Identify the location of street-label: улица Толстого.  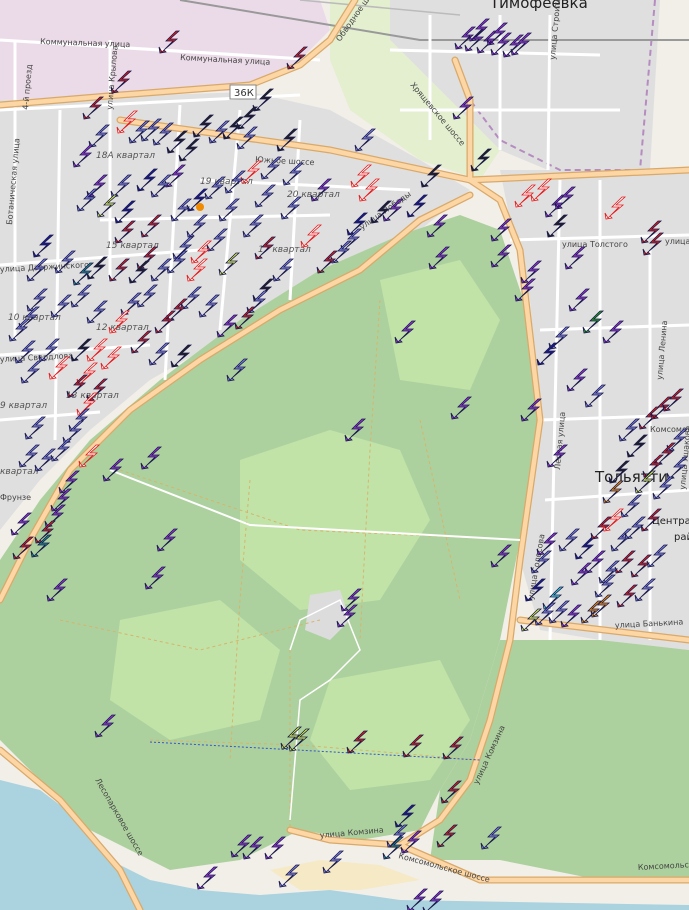
(595, 244).